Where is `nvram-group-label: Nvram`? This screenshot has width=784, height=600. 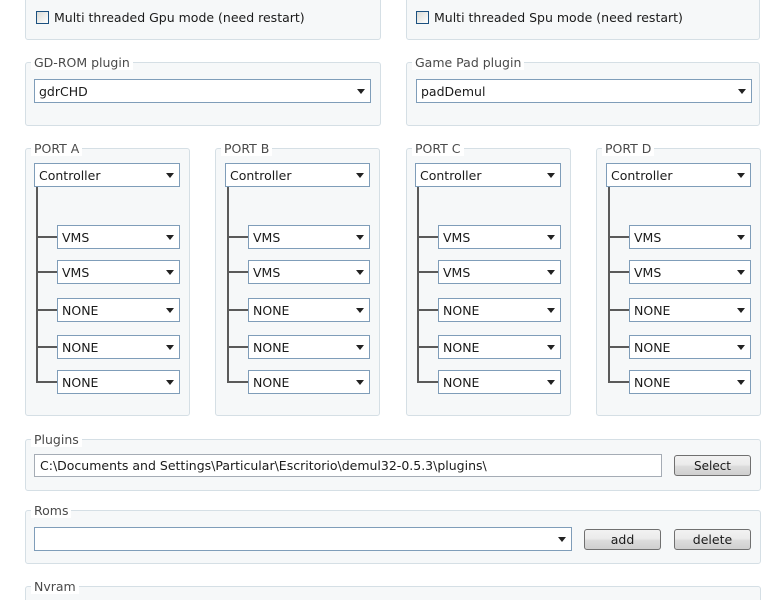 nvram-group-label: Nvram is located at coordinates (55, 587).